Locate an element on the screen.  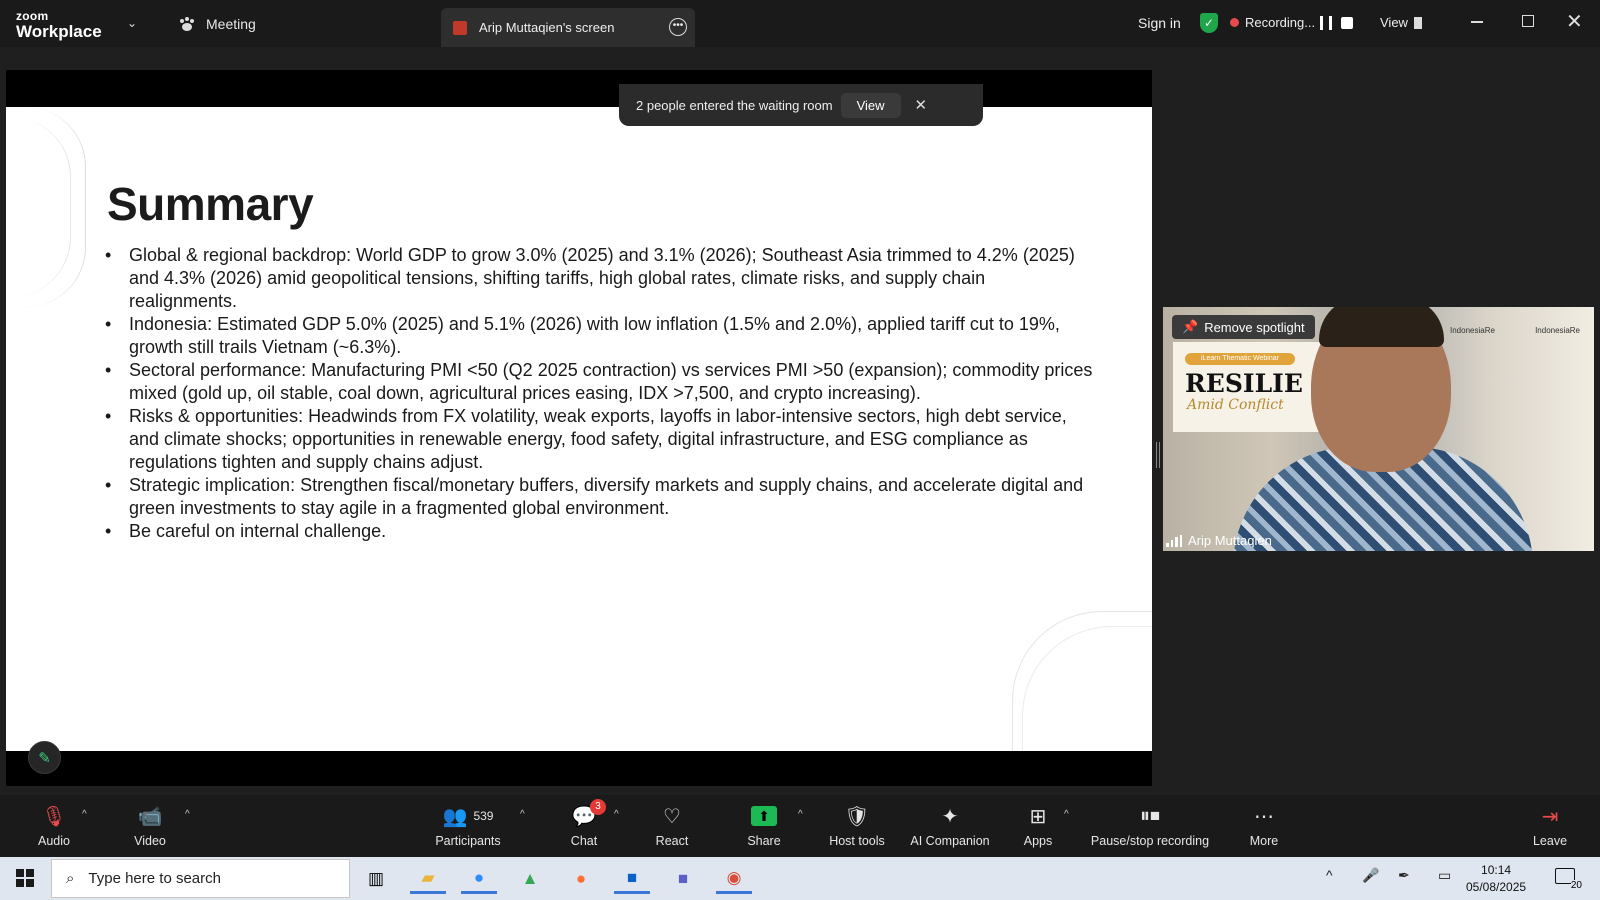
tab-meeting: Meeting is located at coordinates (217, 24).